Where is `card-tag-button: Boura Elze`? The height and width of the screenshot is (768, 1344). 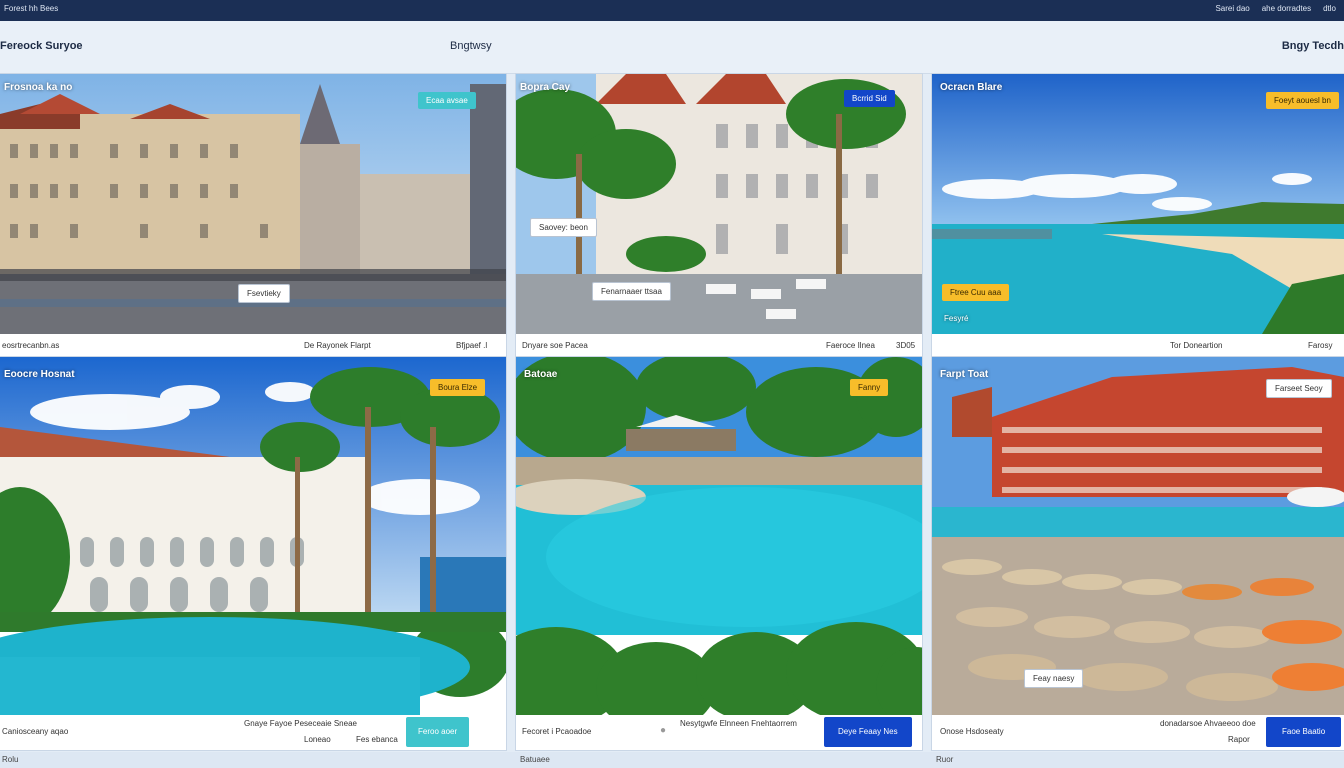
card-tag-button: Boura Elze is located at coordinates (458, 387).